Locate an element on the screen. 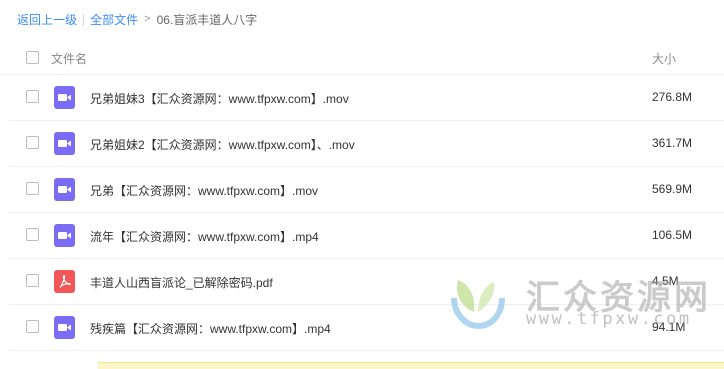 This screenshot has height=369, width=724. file-size: 94.1M is located at coordinates (669, 327).